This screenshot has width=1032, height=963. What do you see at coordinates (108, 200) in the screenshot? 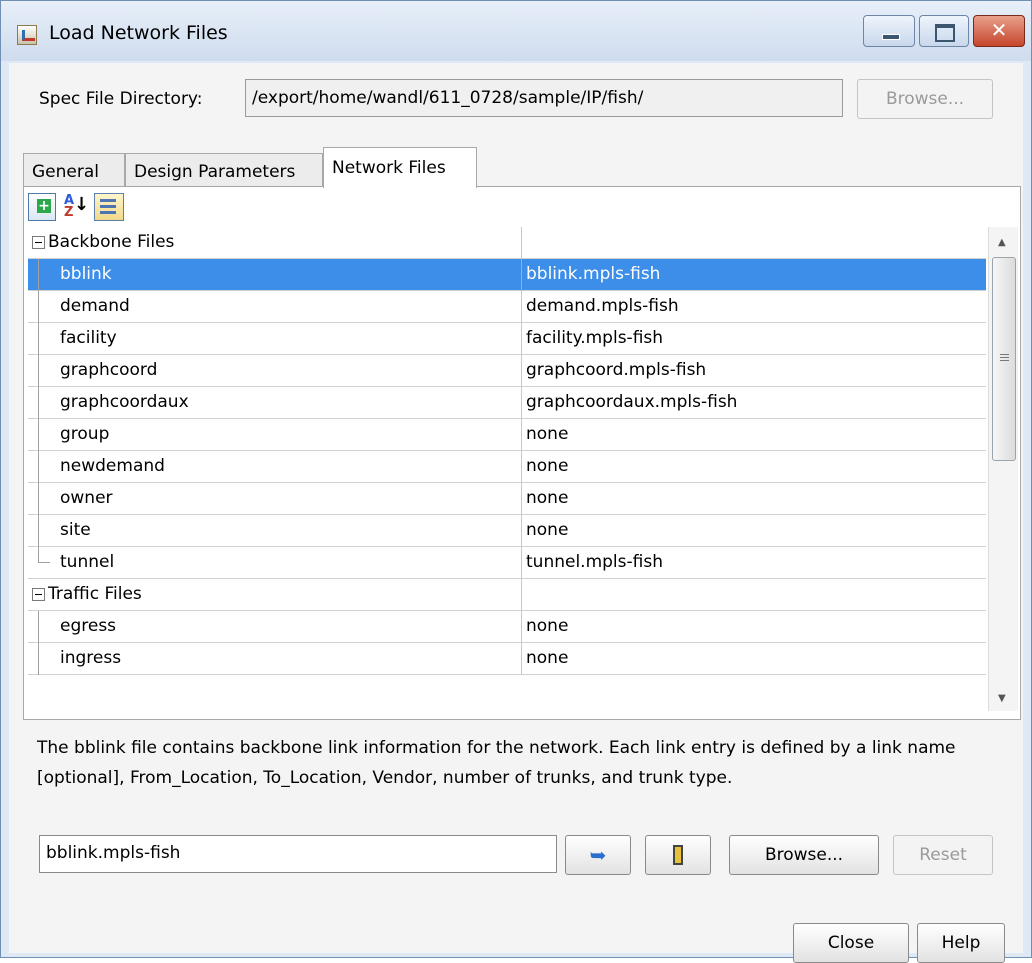
I see `categorize-icon` at bounding box center [108, 200].